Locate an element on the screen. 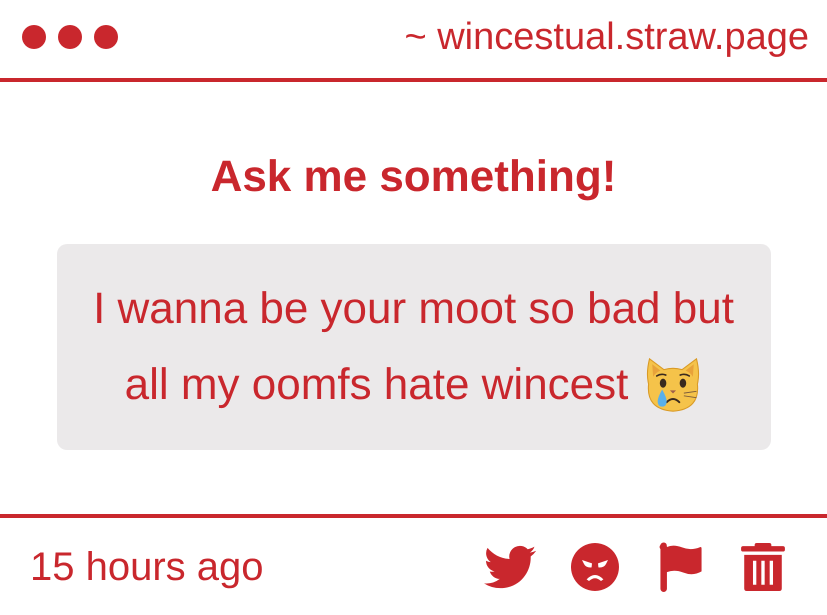 The width and height of the screenshot is (827, 615). timestamp: 15 hours ago is located at coordinates (147, 567).